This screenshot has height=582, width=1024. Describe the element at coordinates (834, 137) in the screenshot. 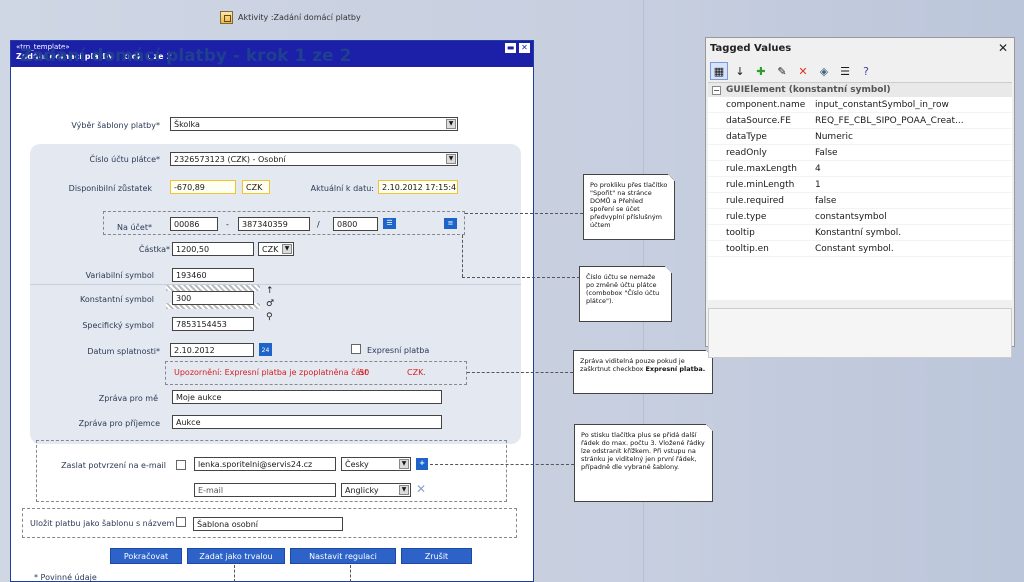

I see `tag-value: Numeric` at that location.